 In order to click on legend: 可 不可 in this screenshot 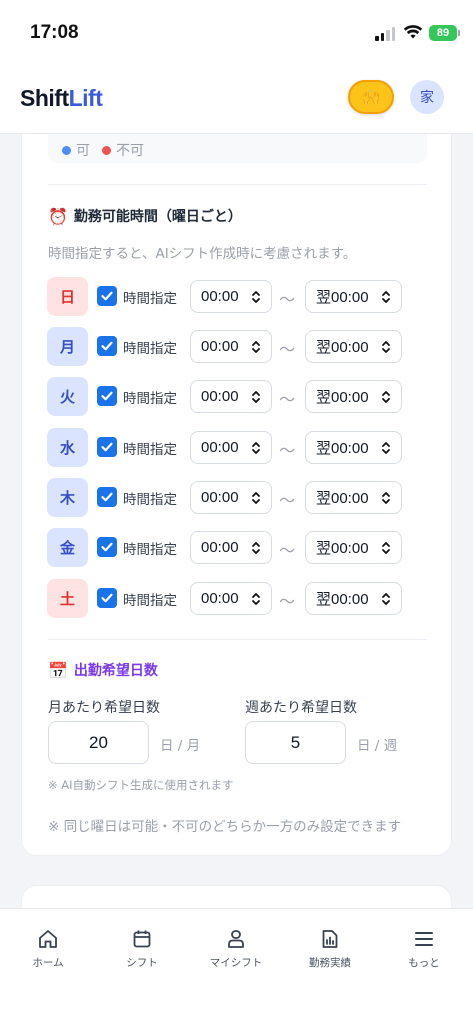, I will do `click(103, 150)`.